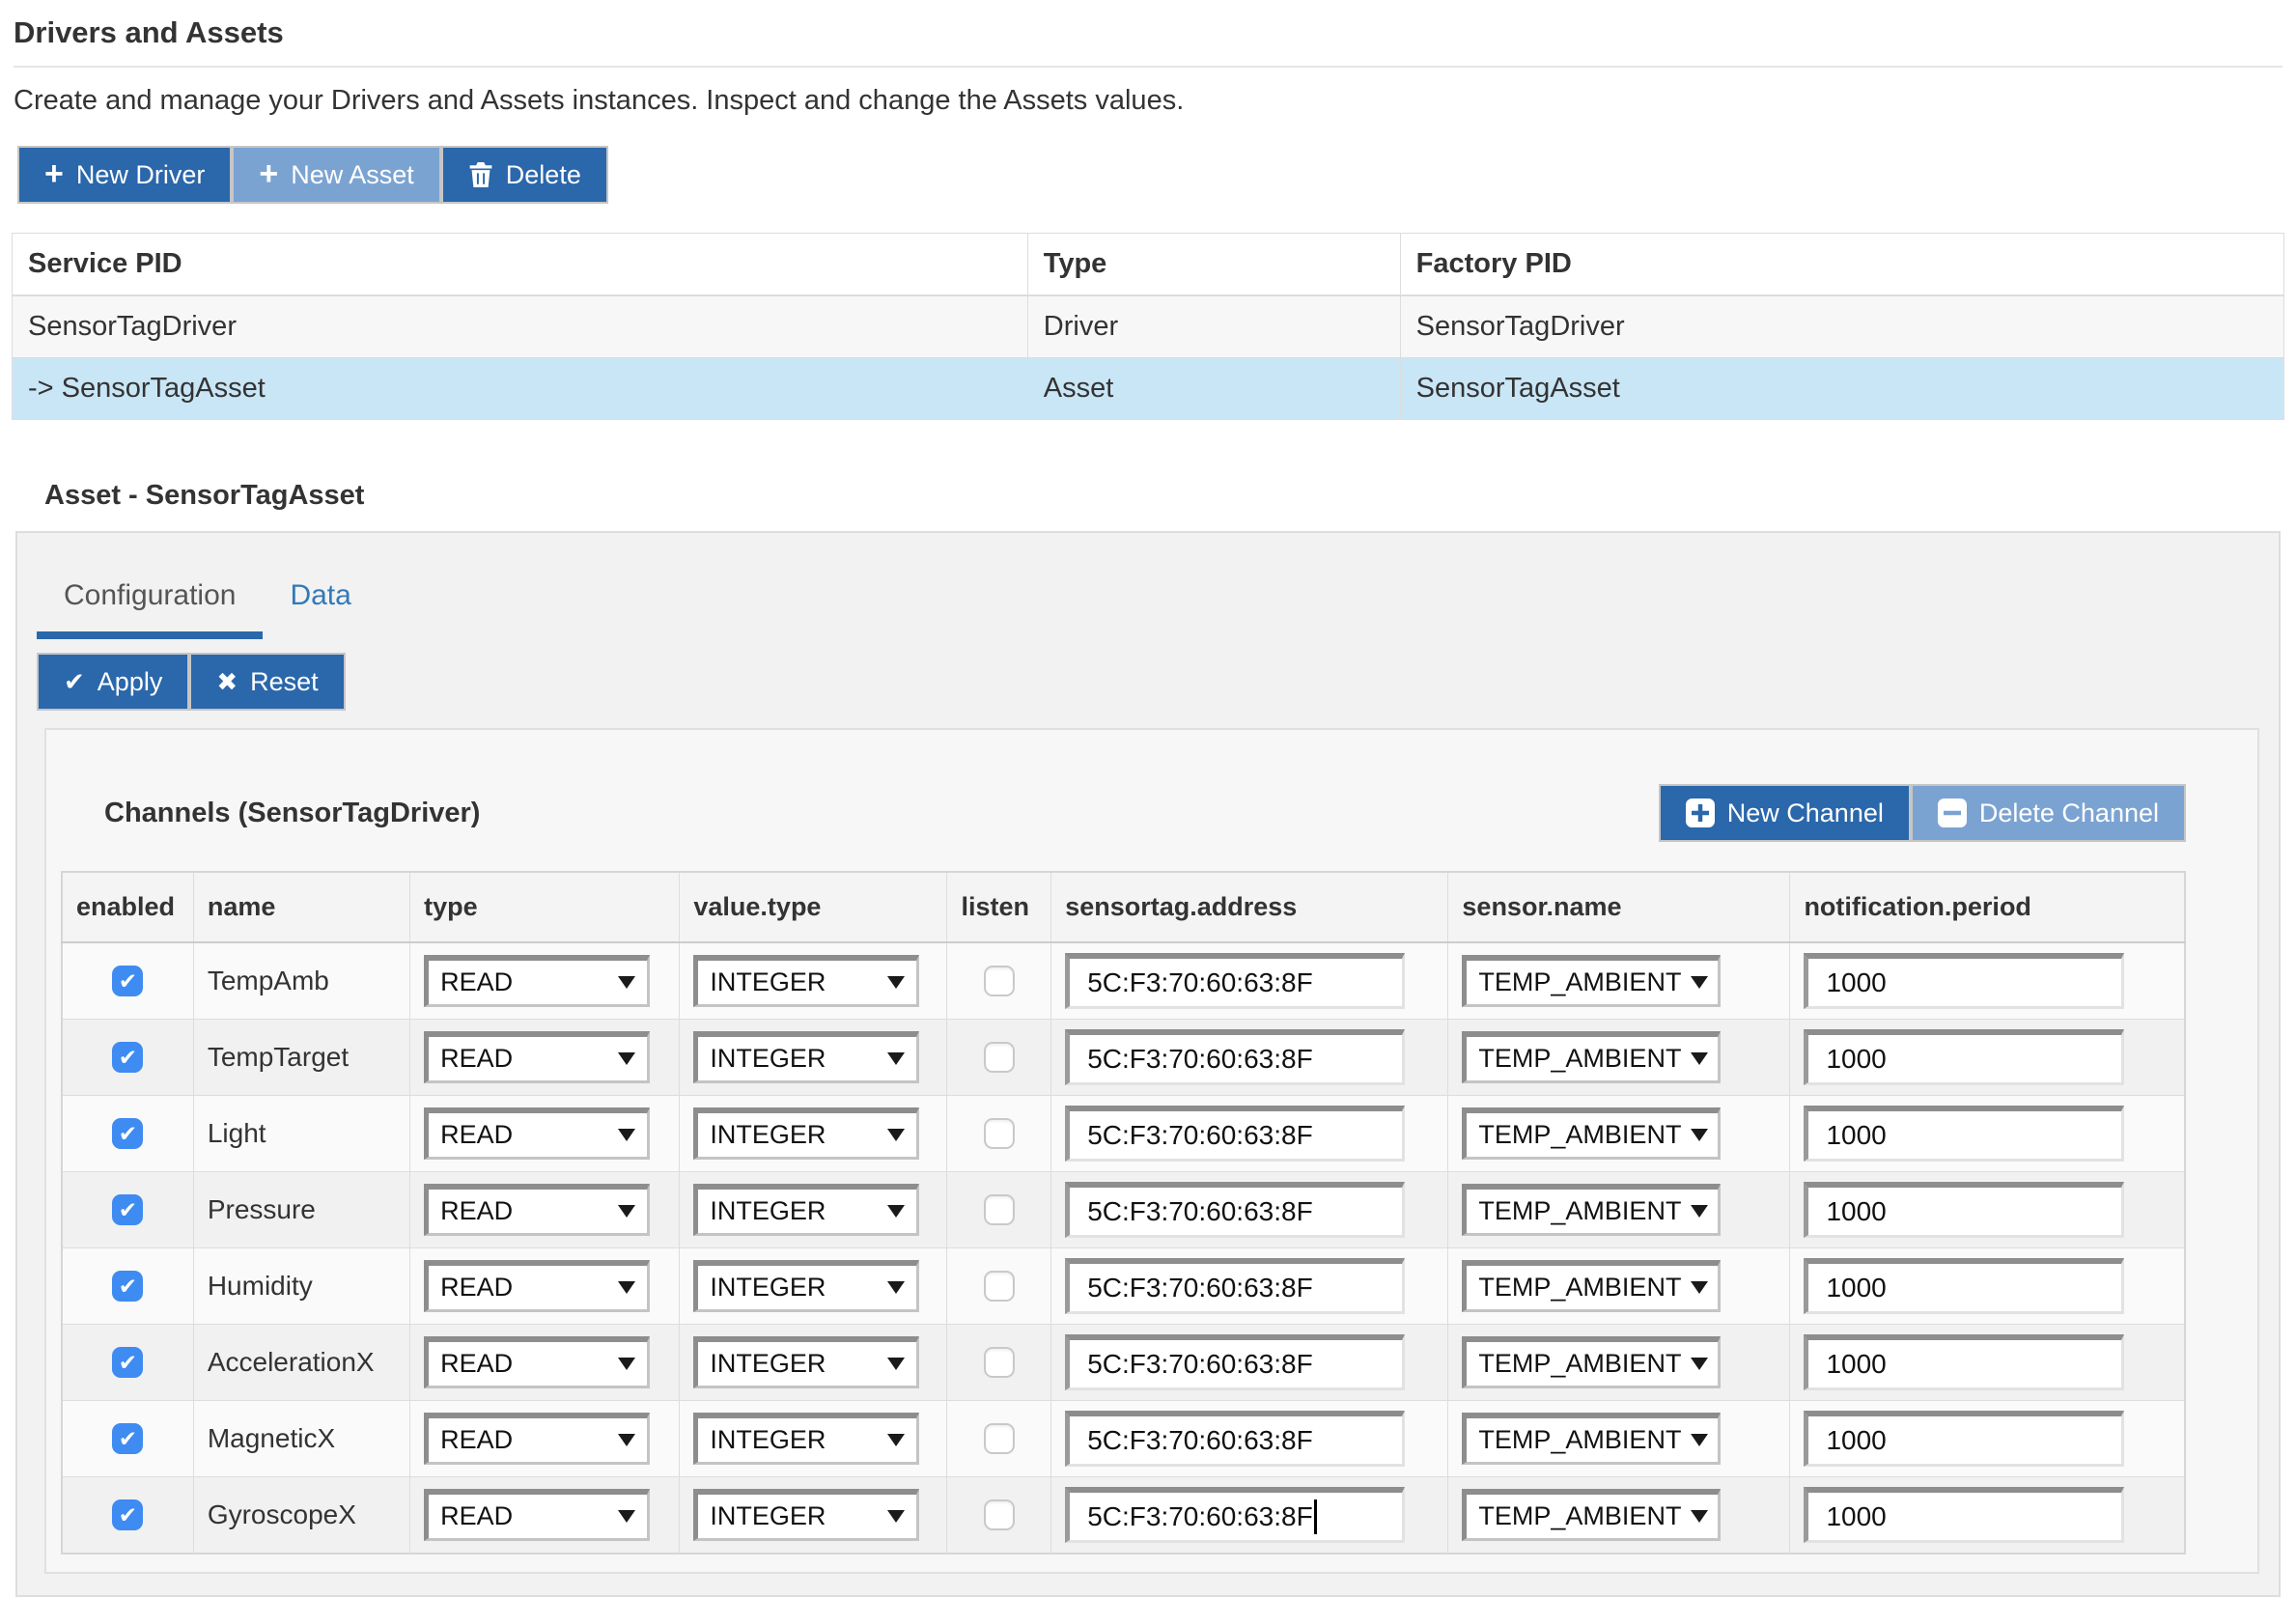 The height and width of the screenshot is (1597, 2296). What do you see at coordinates (302, 1515) in the screenshot?
I see `channel-name-cell: GyroscopeX` at bounding box center [302, 1515].